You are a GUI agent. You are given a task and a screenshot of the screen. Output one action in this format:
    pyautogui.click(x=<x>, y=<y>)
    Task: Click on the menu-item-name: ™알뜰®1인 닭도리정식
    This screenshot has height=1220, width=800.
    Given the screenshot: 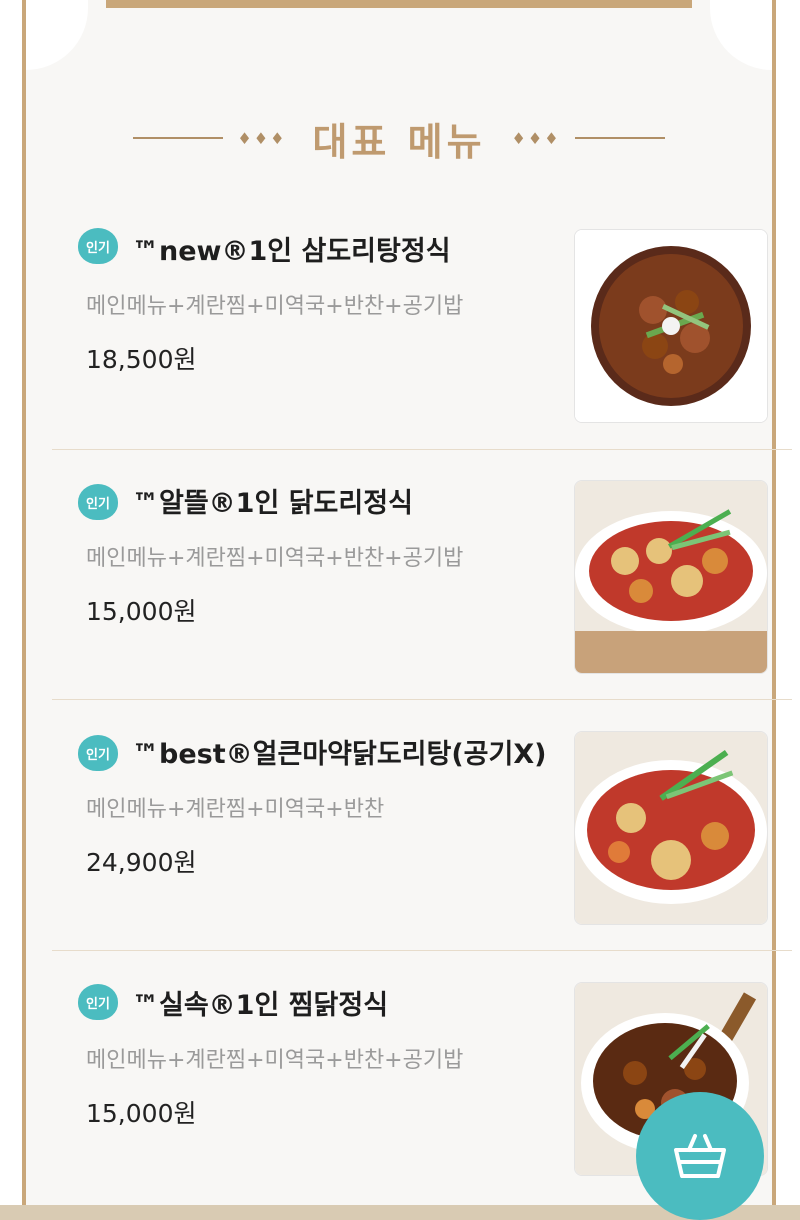 What is the action you would take?
    pyautogui.click(x=272, y=503)
    